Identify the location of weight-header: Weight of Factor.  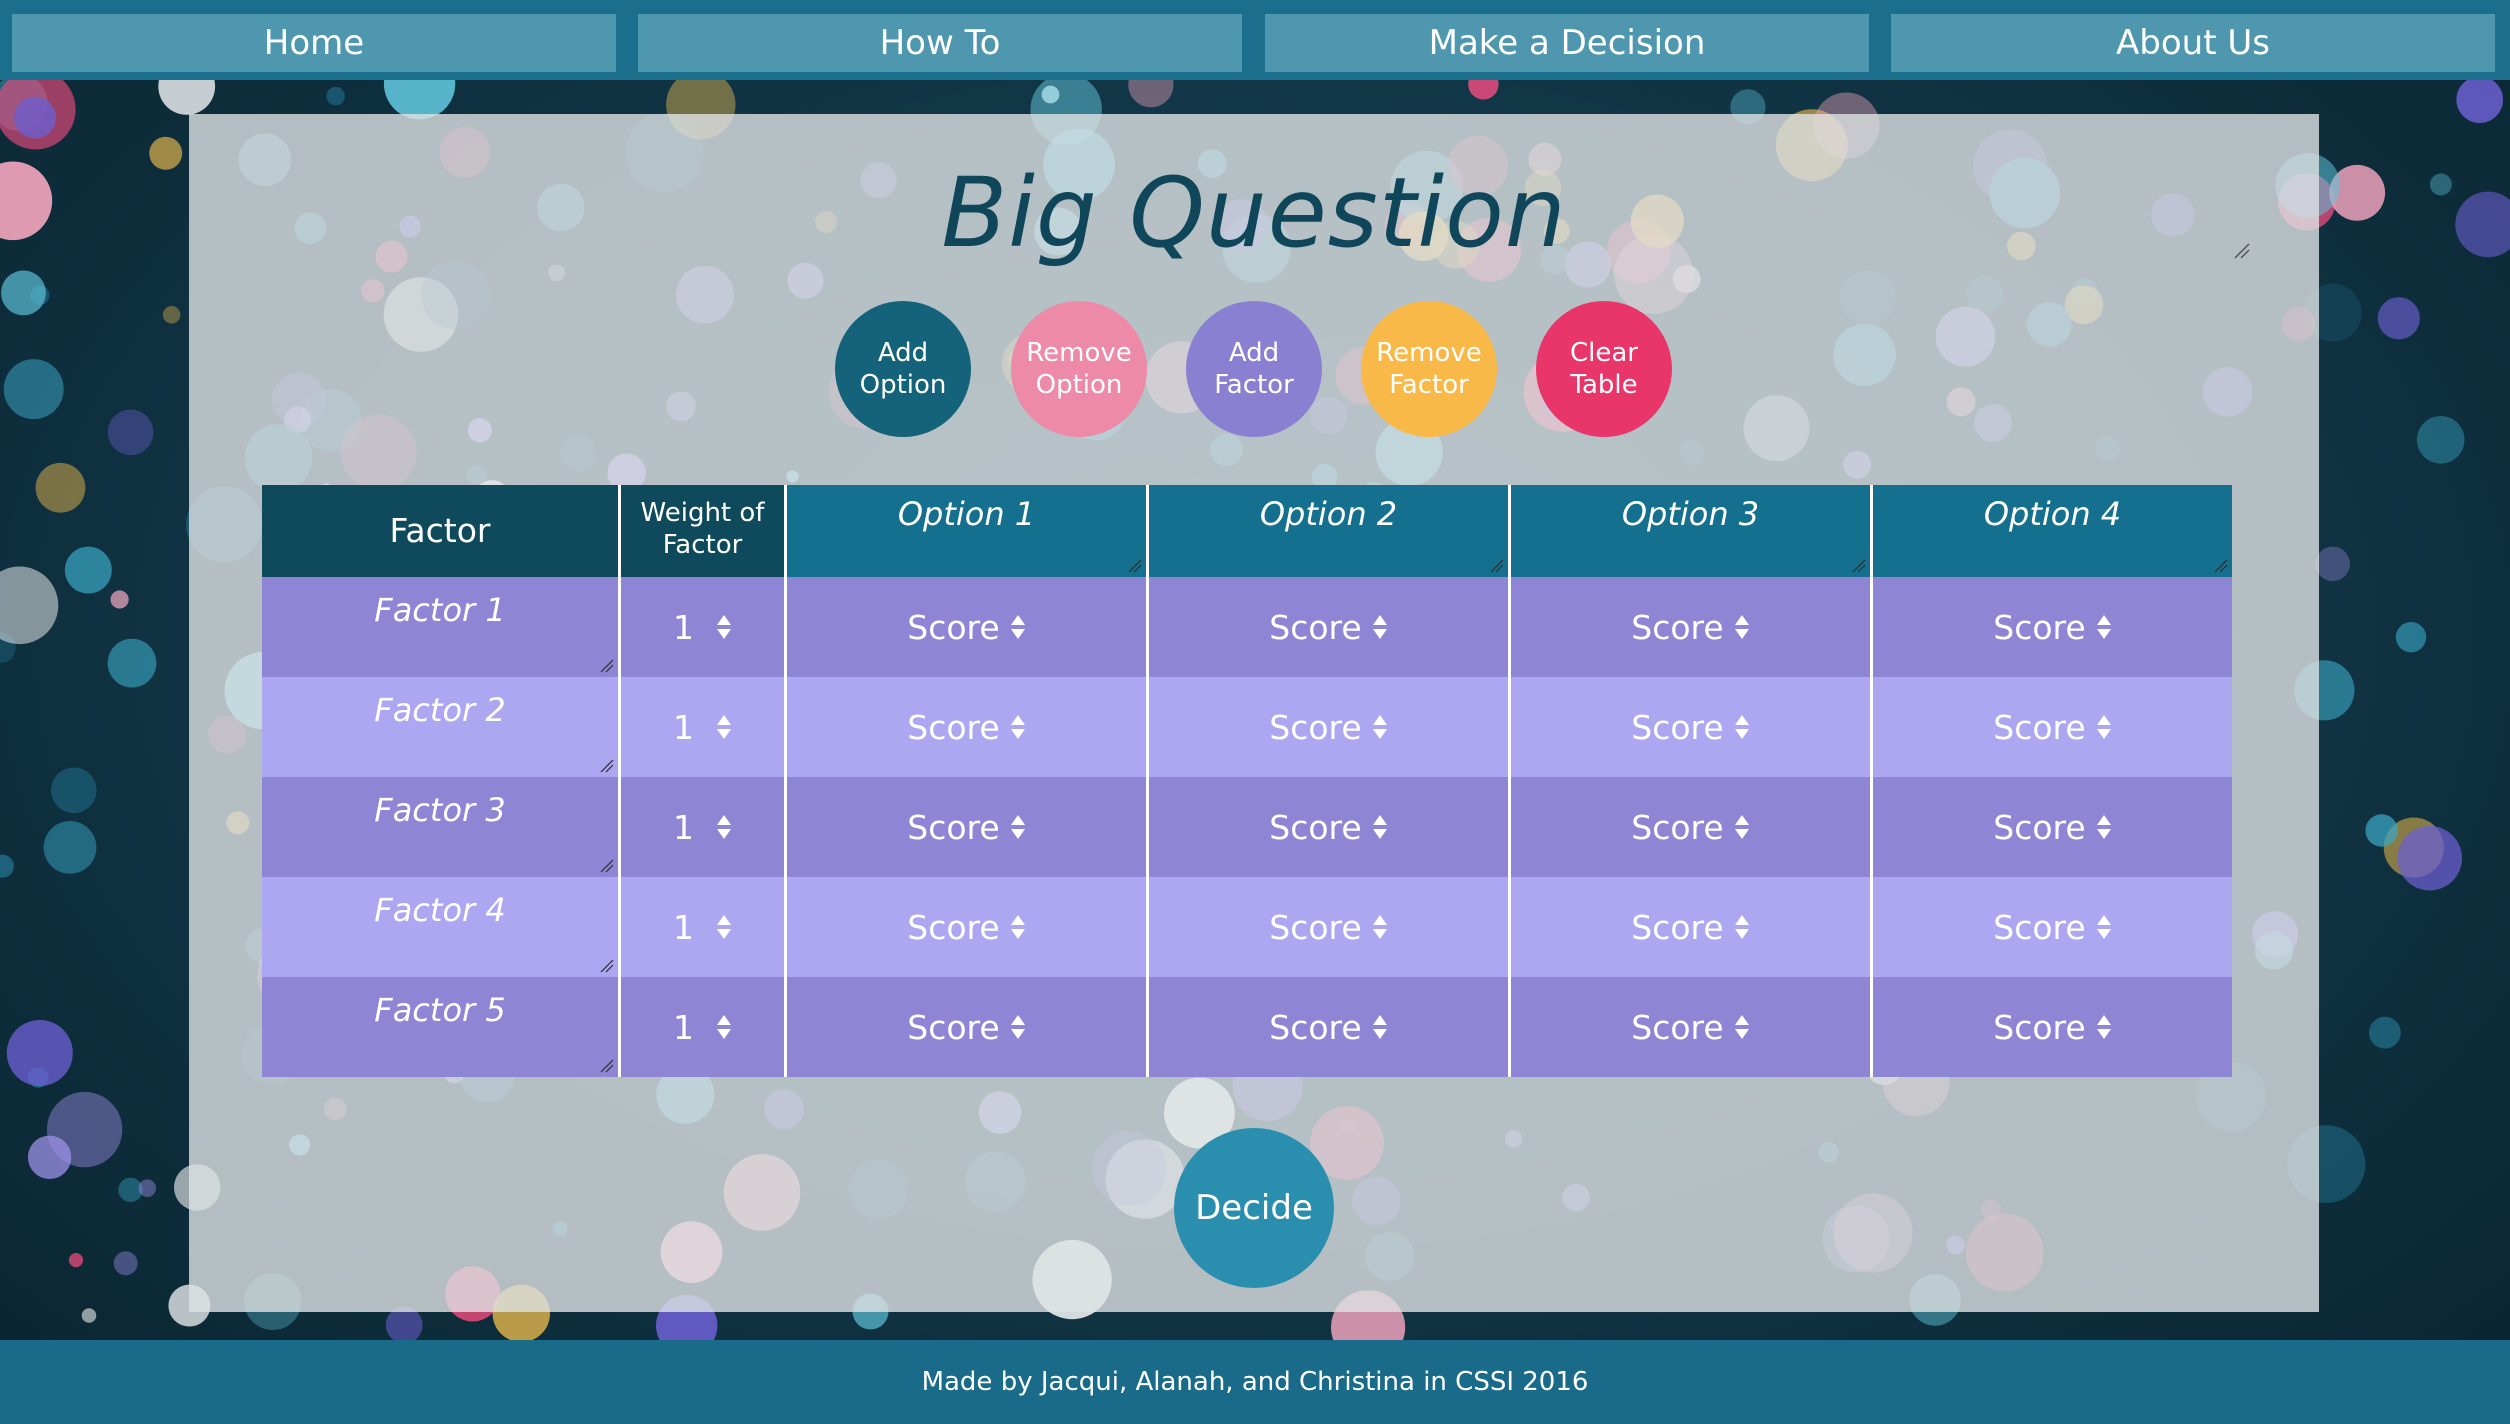
(702, 531).